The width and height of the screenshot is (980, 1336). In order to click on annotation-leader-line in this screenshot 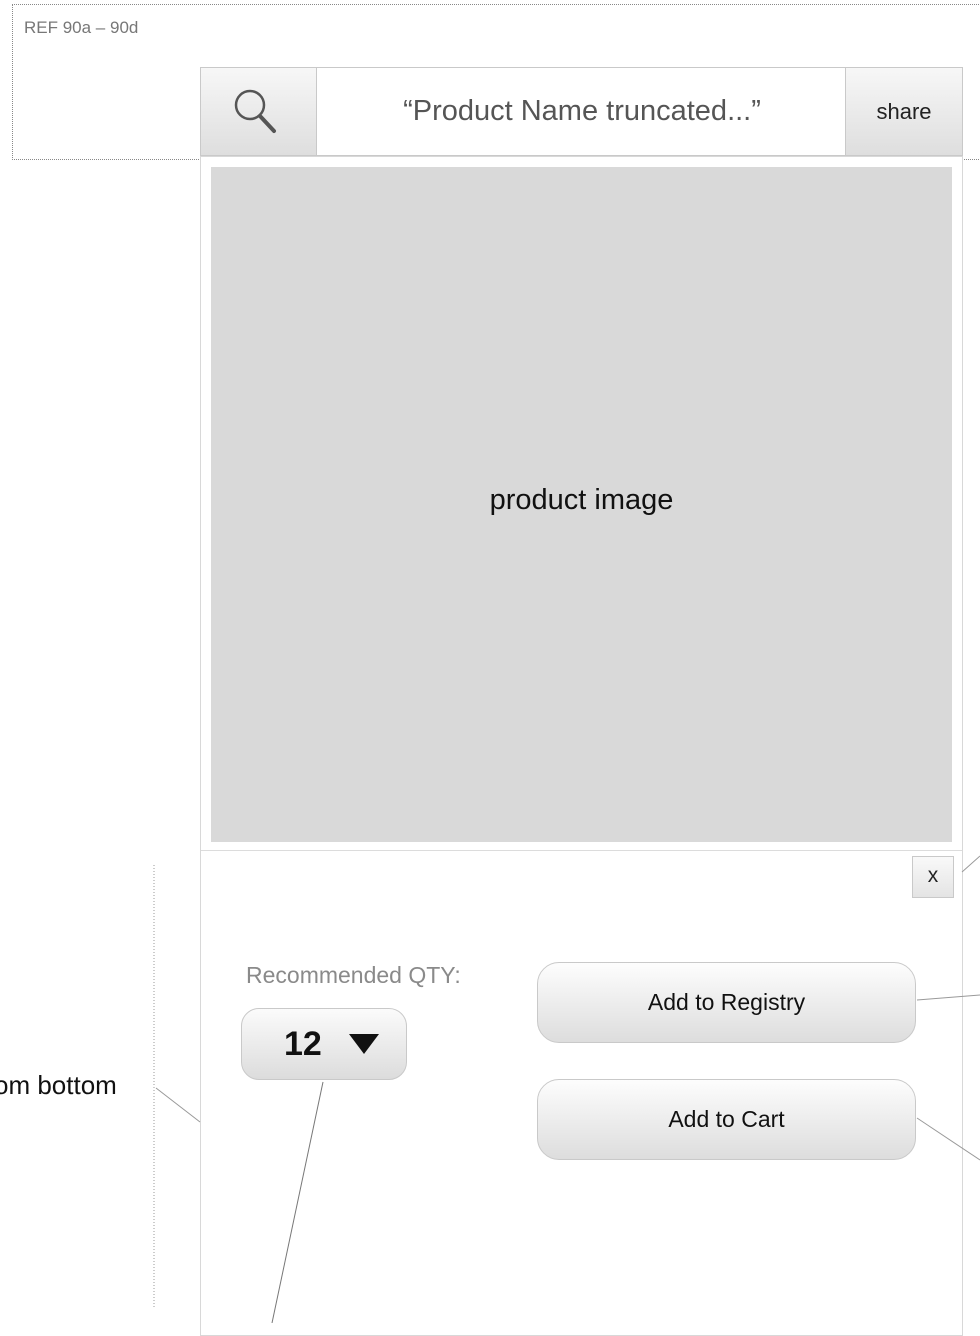, I will do `click(178, 1105)`.